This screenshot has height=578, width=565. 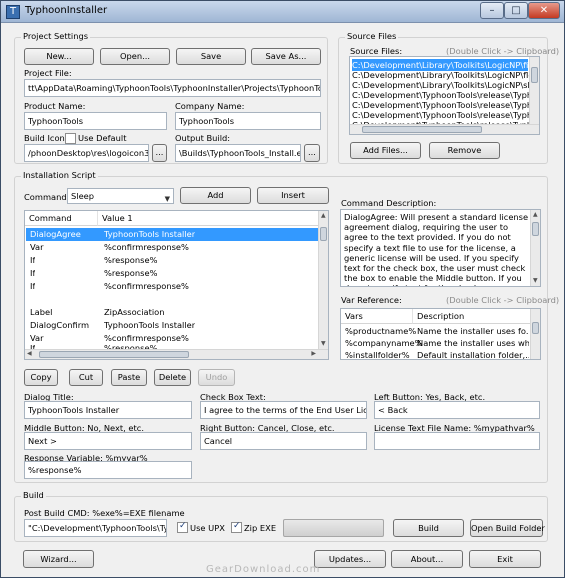 I want to click on output-build-label: Output Build:, so click(x=203, y=138).